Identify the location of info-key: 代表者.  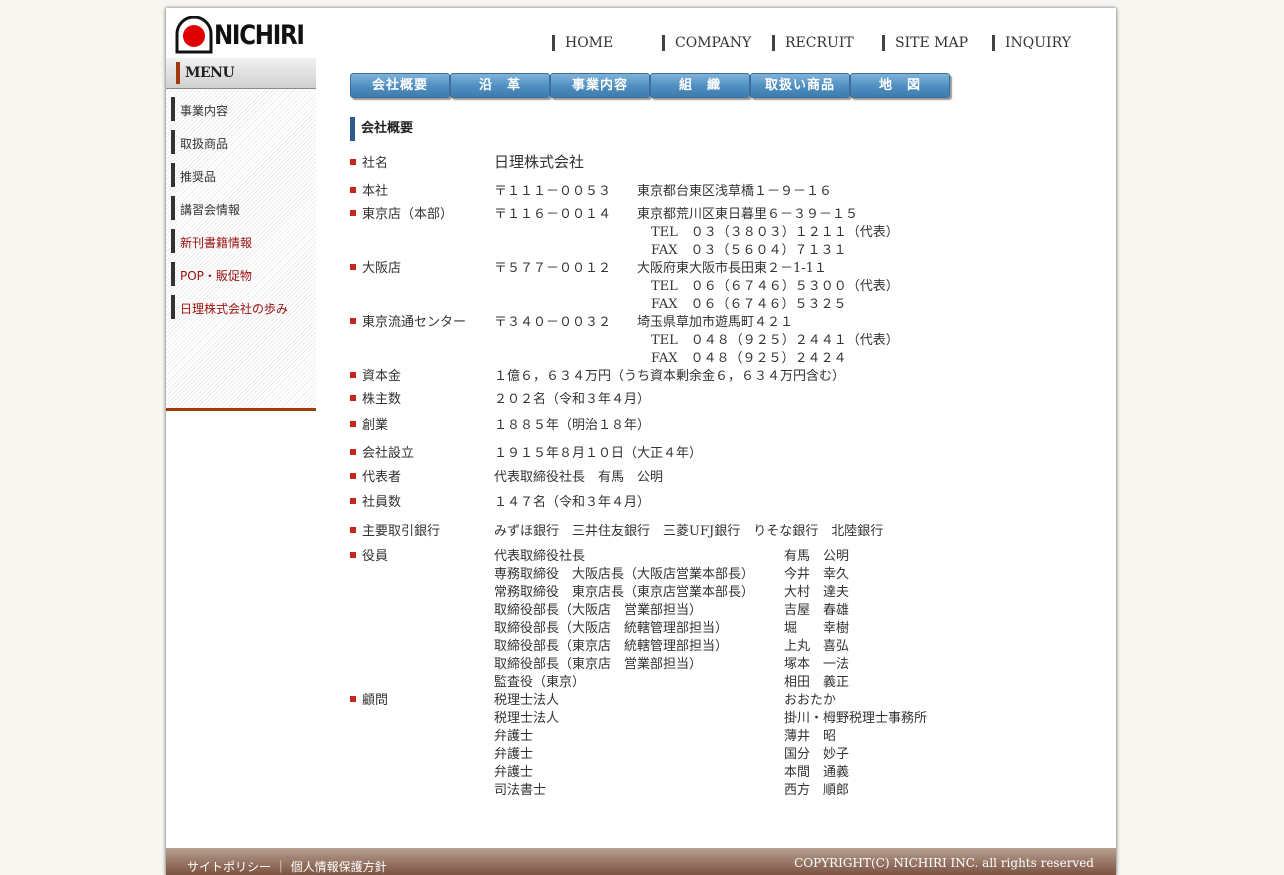
(382, 477).